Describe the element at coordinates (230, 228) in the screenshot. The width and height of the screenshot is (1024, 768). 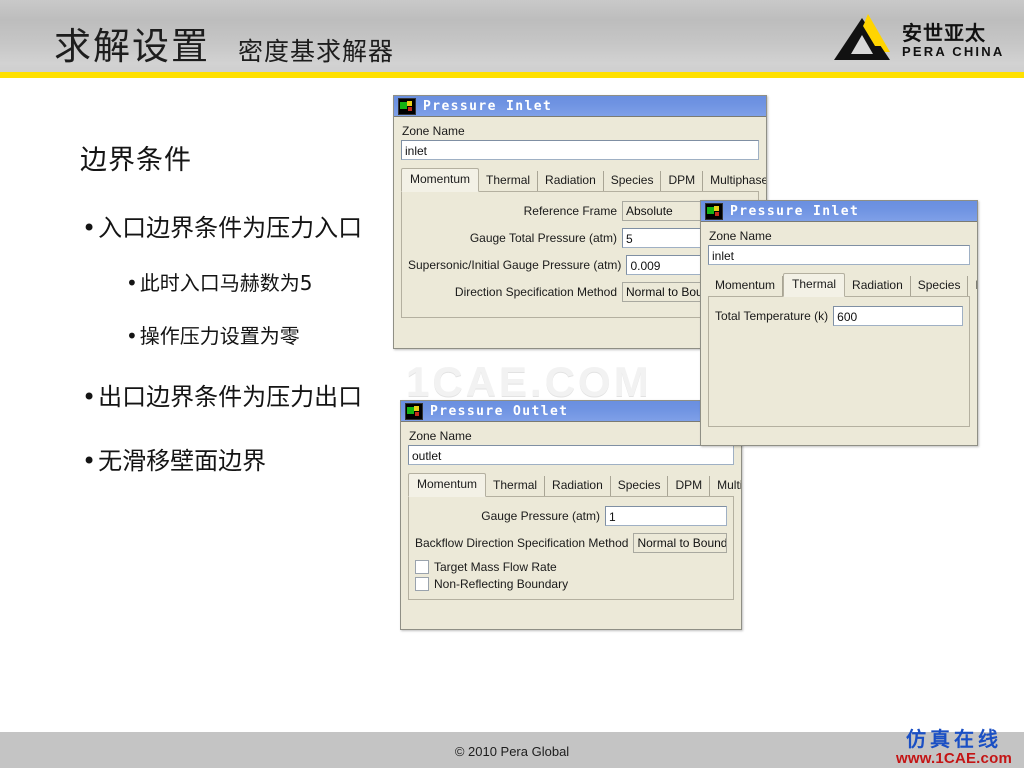
I see `bullet-text: 入口边界条件为压力入口` at that location.